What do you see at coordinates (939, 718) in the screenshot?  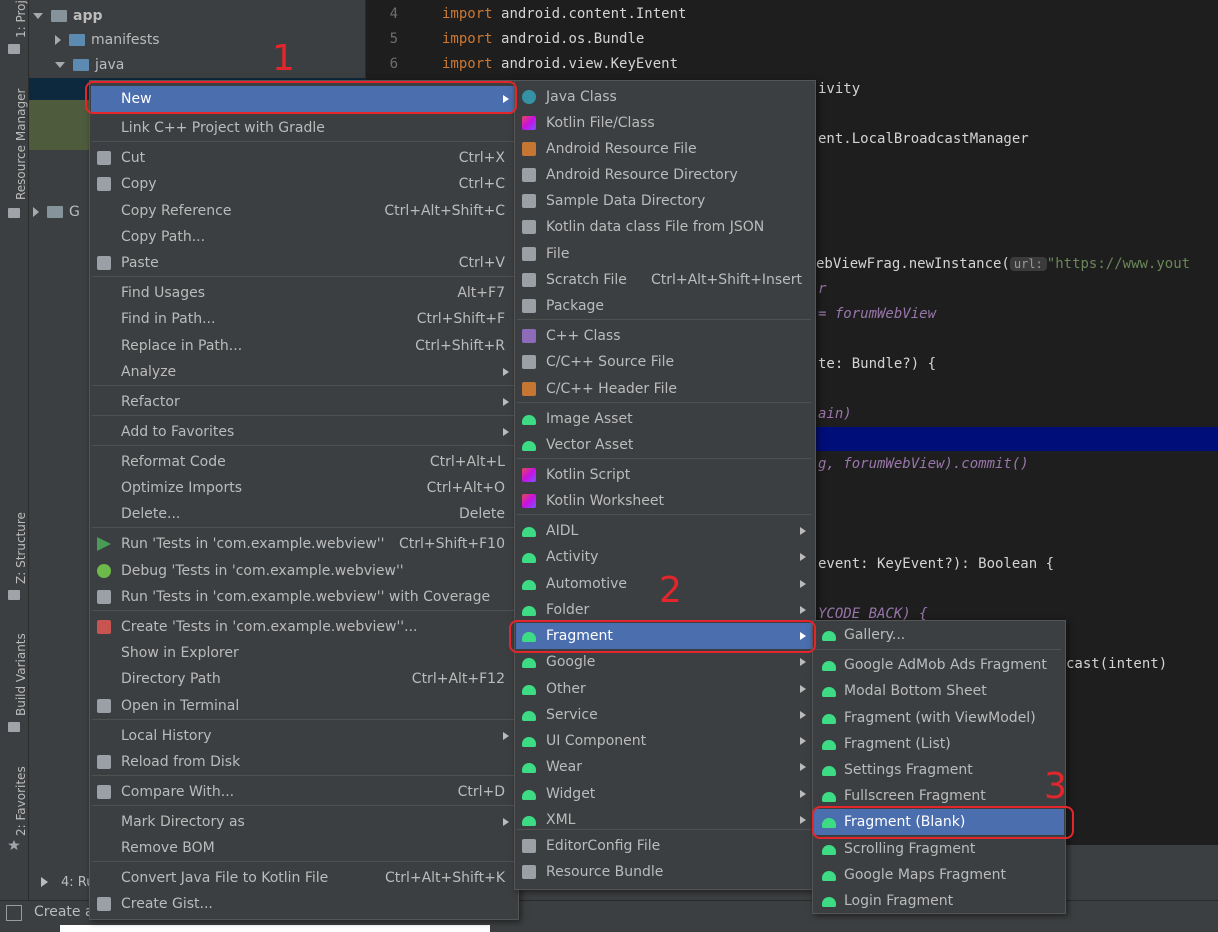 I see `menu-item: Fragment (with ViewModel)` at bounding box center [939, 718].